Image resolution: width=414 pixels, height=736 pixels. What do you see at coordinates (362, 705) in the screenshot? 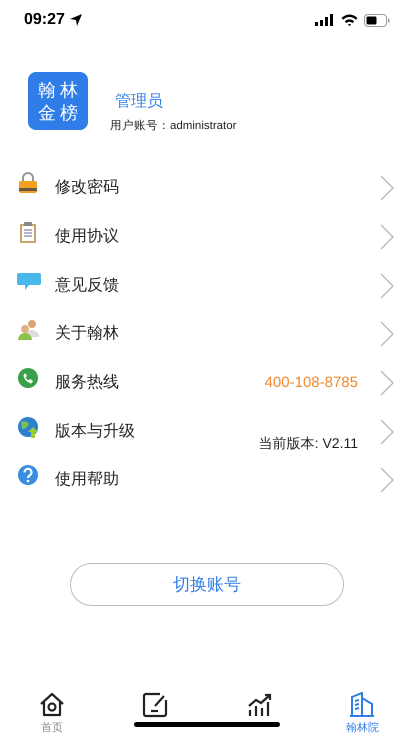
I see `building-icon` at bounding box center [362, 705].